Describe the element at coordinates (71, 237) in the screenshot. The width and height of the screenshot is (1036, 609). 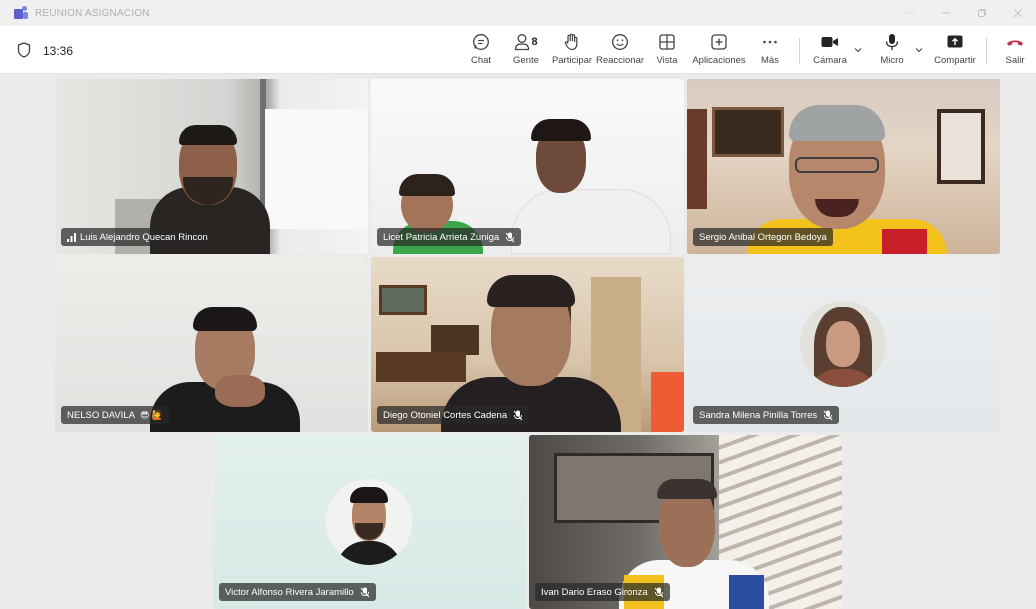
I see `speaking-indicator-icon` at that location.